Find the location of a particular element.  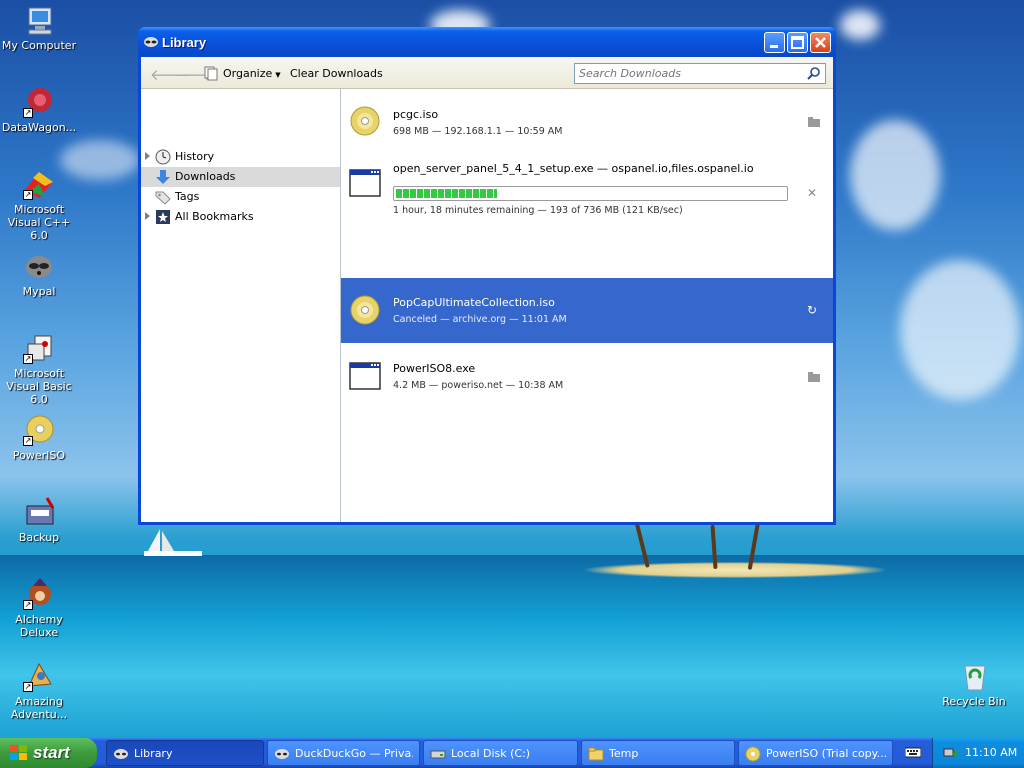

window-title: Library is located at coordinates (184, 42).